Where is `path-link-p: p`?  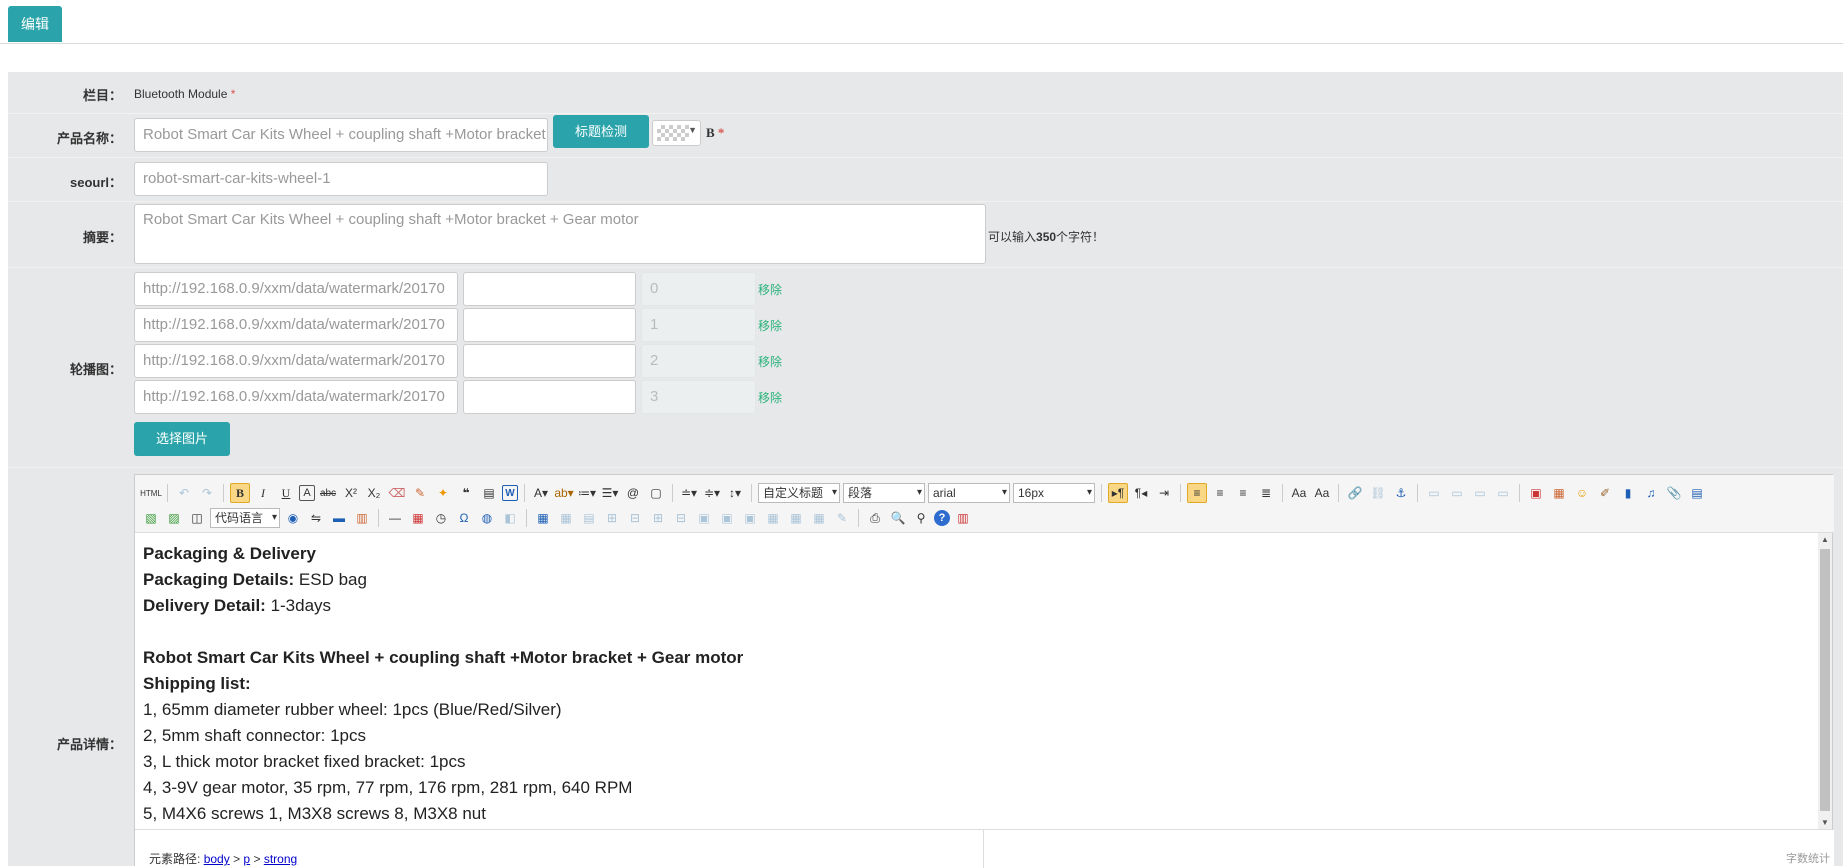
path-link-p: p is located at coordinates (246, 859).